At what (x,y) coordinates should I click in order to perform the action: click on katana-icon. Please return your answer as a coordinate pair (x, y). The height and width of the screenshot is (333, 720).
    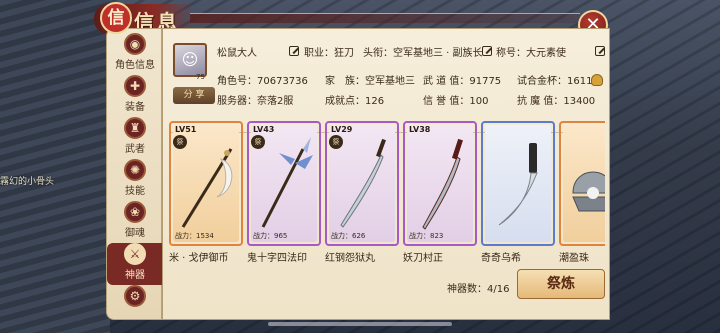
    Looking at the image, I should click on (363, 183).